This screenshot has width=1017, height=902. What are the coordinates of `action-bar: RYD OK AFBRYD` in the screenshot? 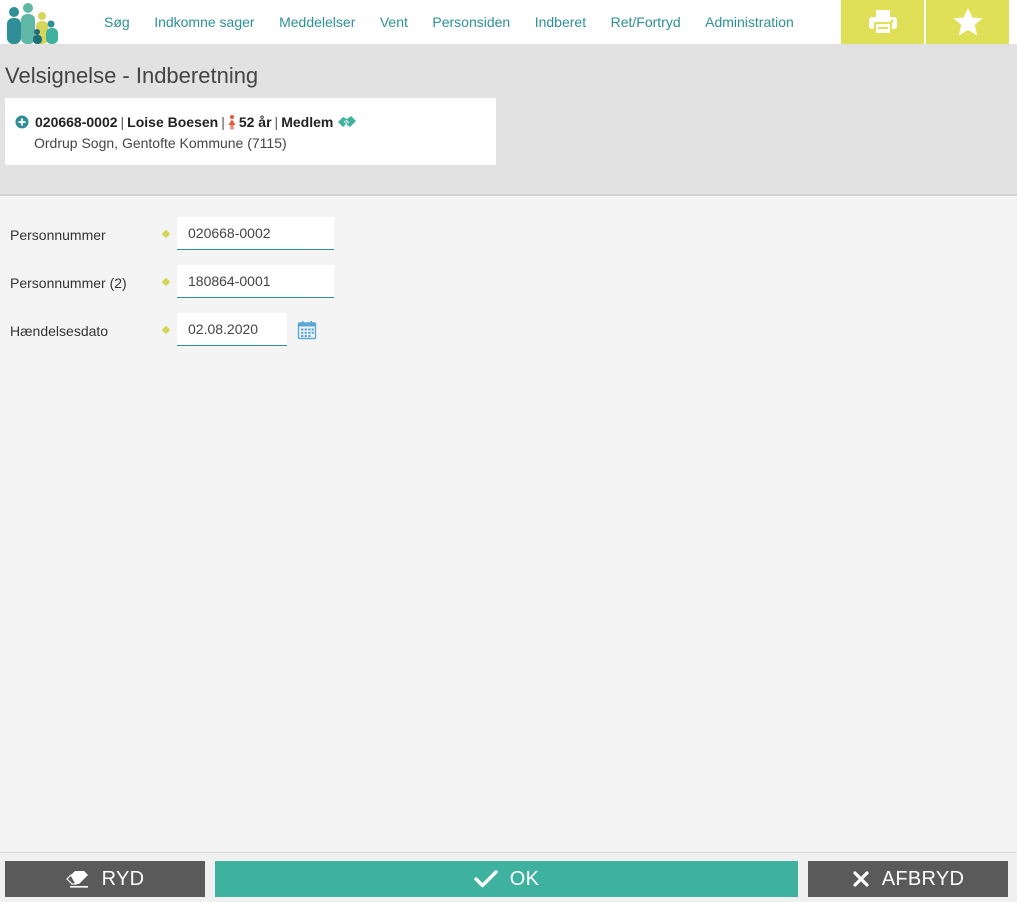 It's located at (508, 877).